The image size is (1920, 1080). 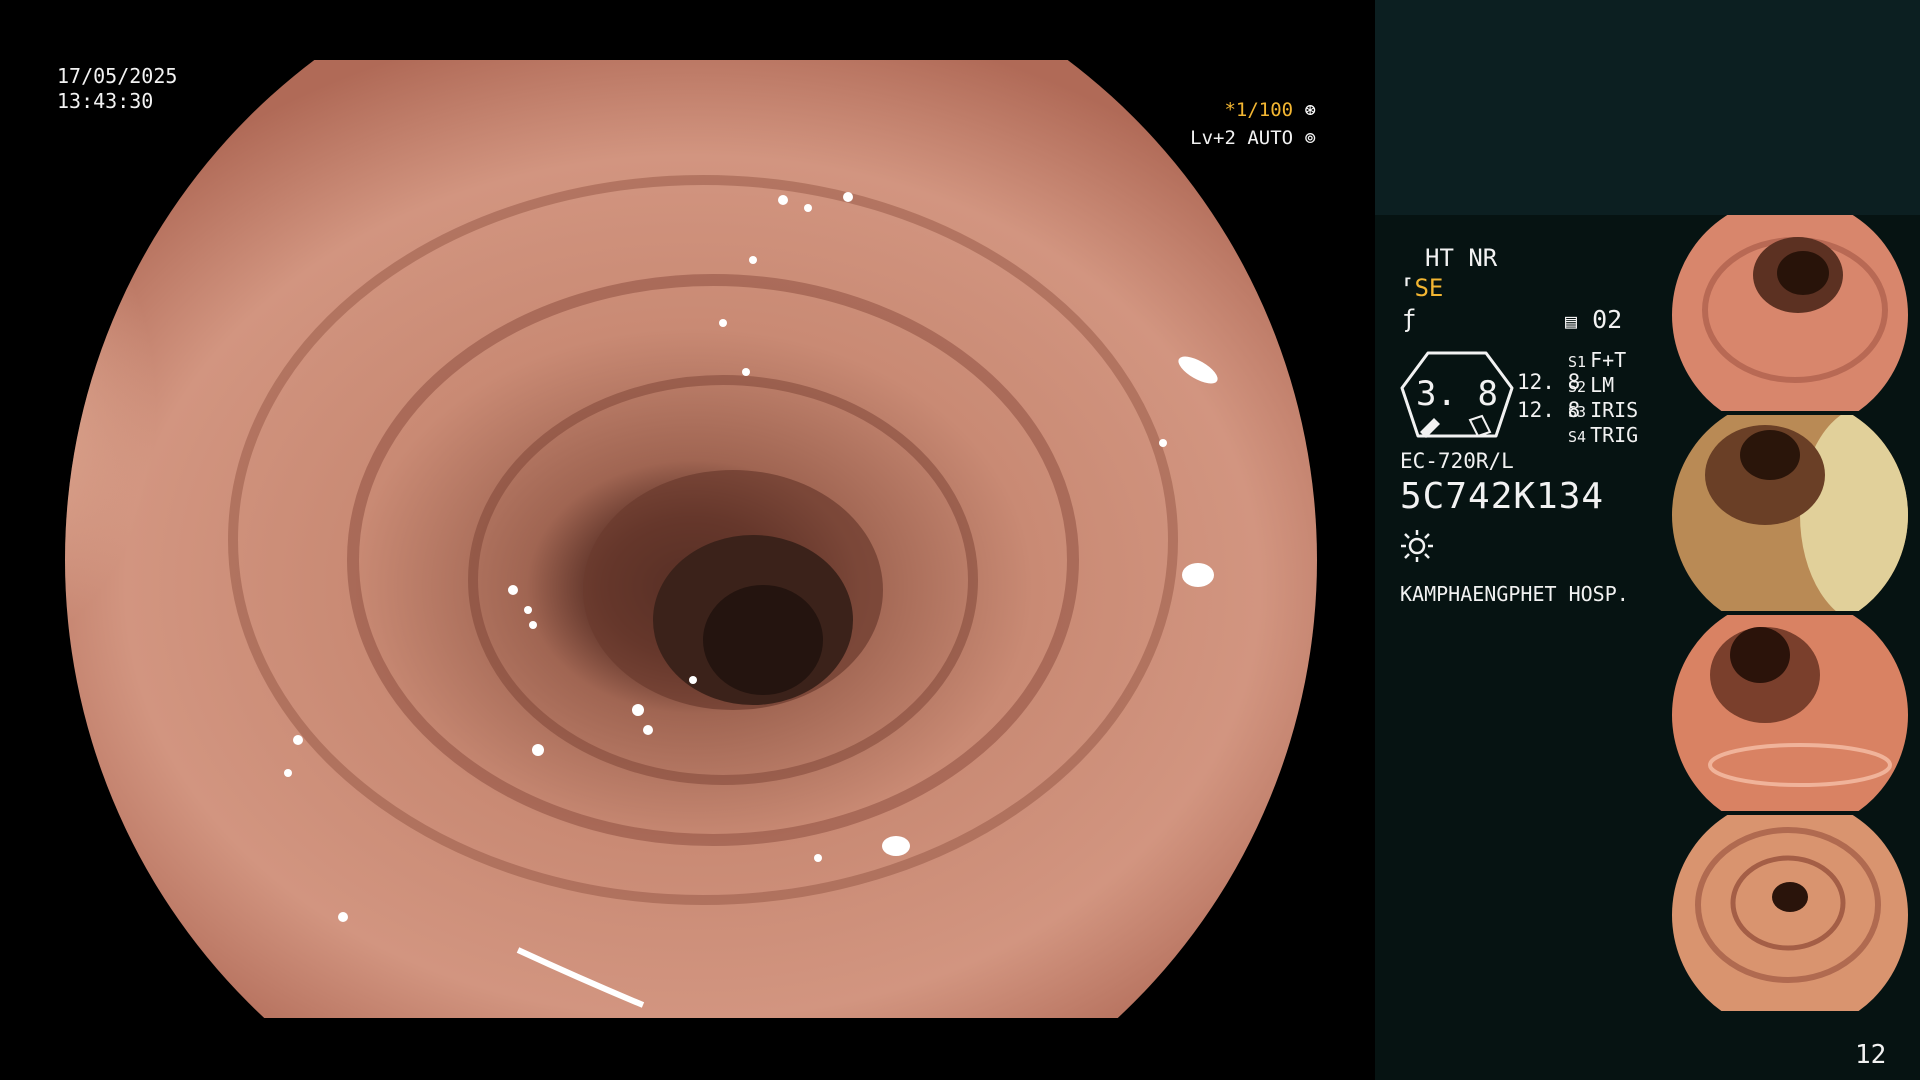 I want to click on scope-serial: 5C742K134, so click(x=1502, y=496).